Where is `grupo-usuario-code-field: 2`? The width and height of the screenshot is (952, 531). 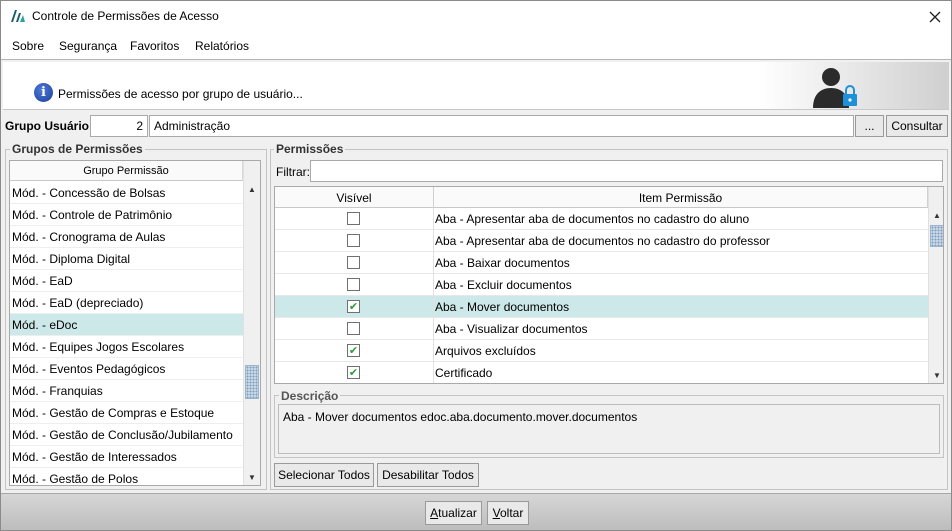
grupo-usuario-code-field: 2 is located at coordinates (119, 126).